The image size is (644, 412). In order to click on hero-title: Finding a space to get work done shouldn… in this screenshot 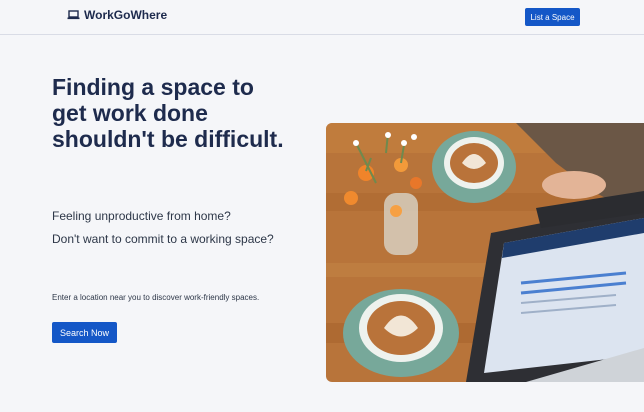, I will do `click(168, 113)`.